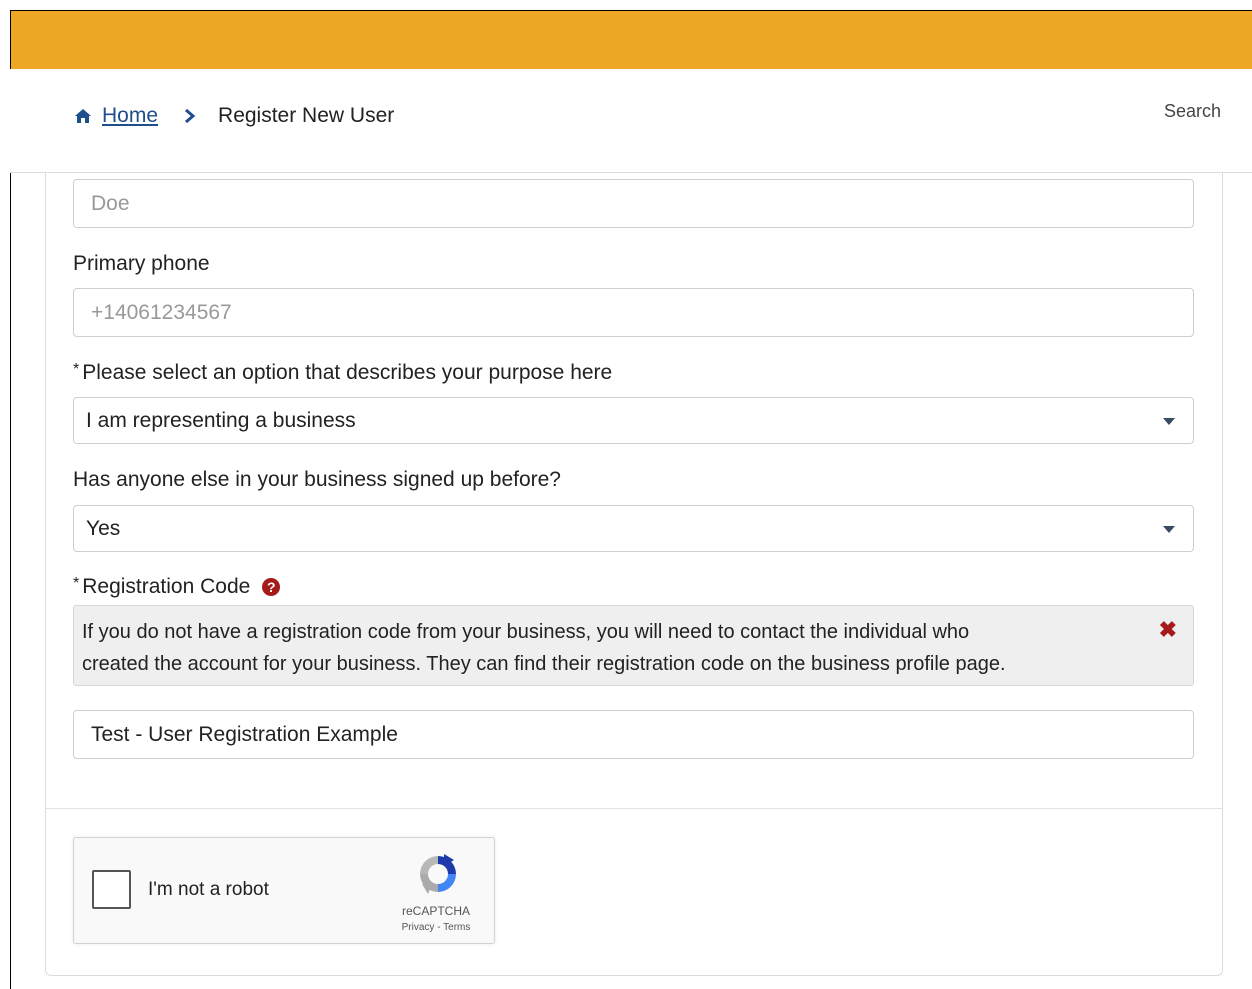  Describe the element at coordinates (111, 889) in the screenshot. I see `recaptcha-checkbox` at that location.